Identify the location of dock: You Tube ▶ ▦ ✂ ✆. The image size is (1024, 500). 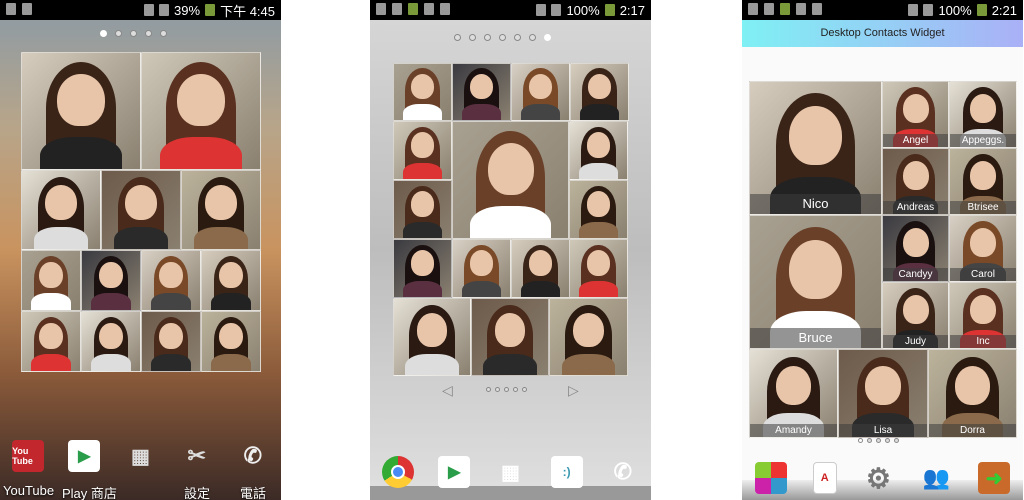
(140, 456).